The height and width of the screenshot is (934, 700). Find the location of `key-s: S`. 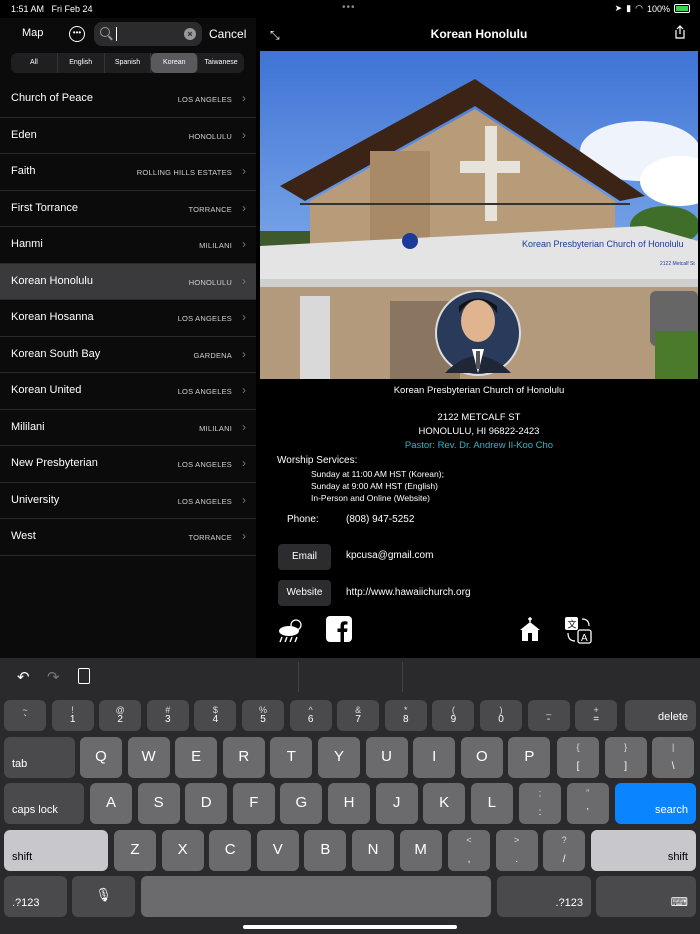

key-s: S is located at coordinates (158, 803).